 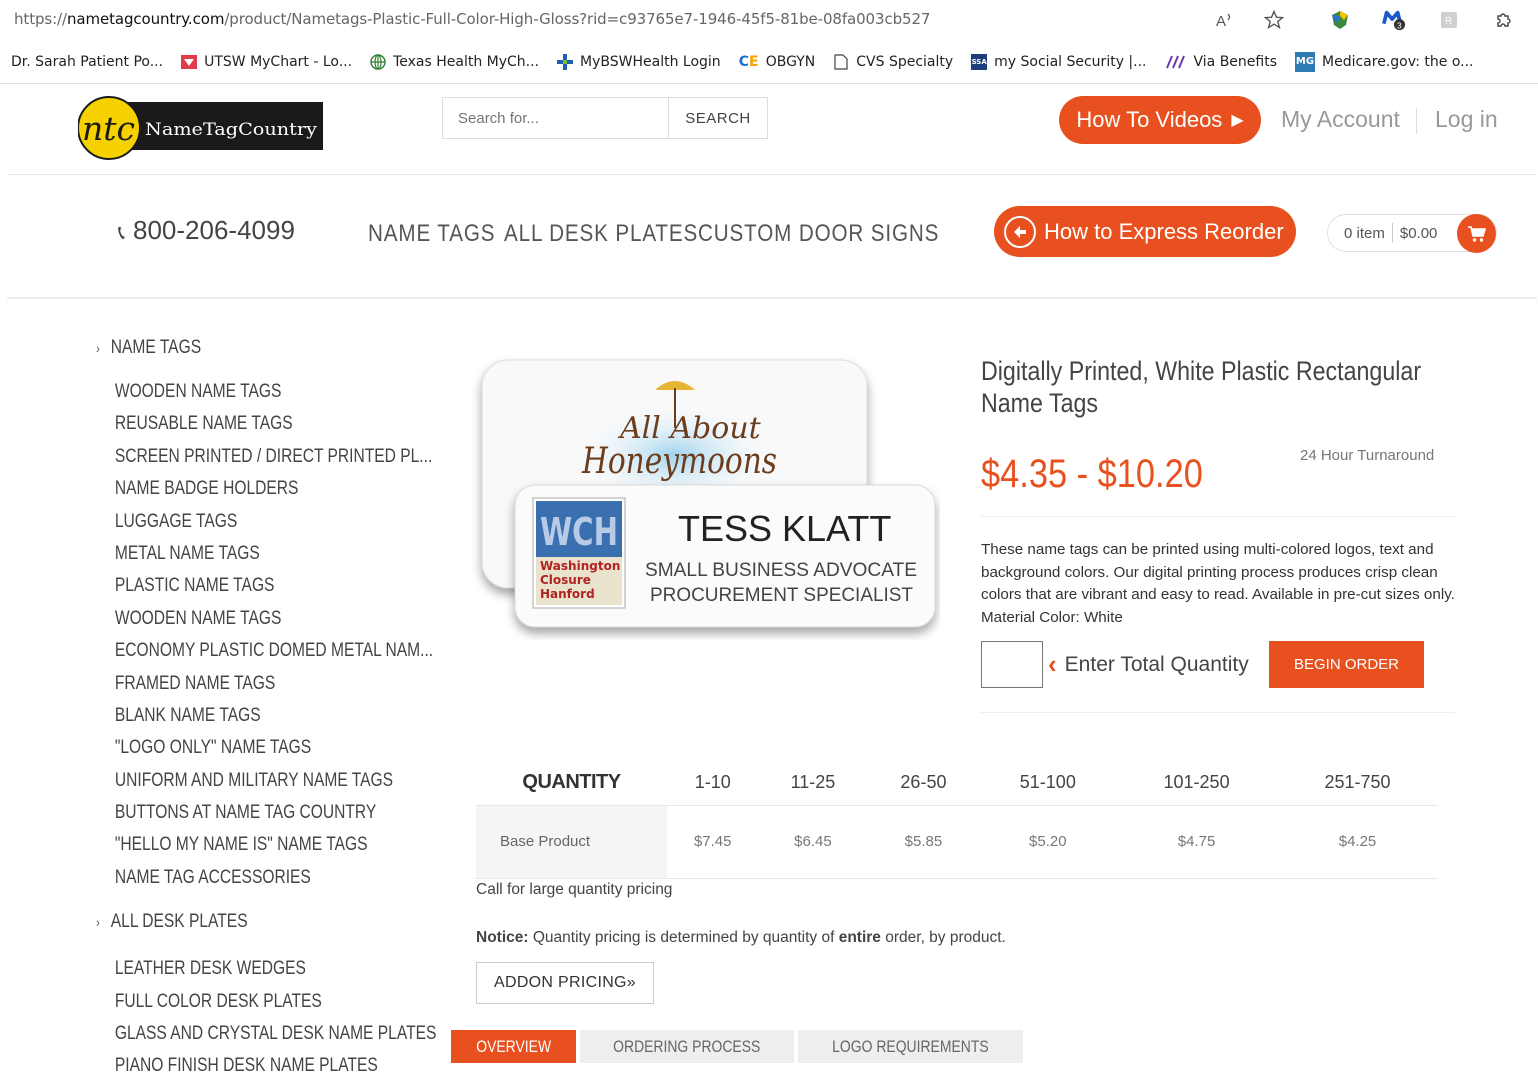 I want to click on nav-custom-door-signs: CUSTOM DOOR SIGNS, so click(x=818, y=234).